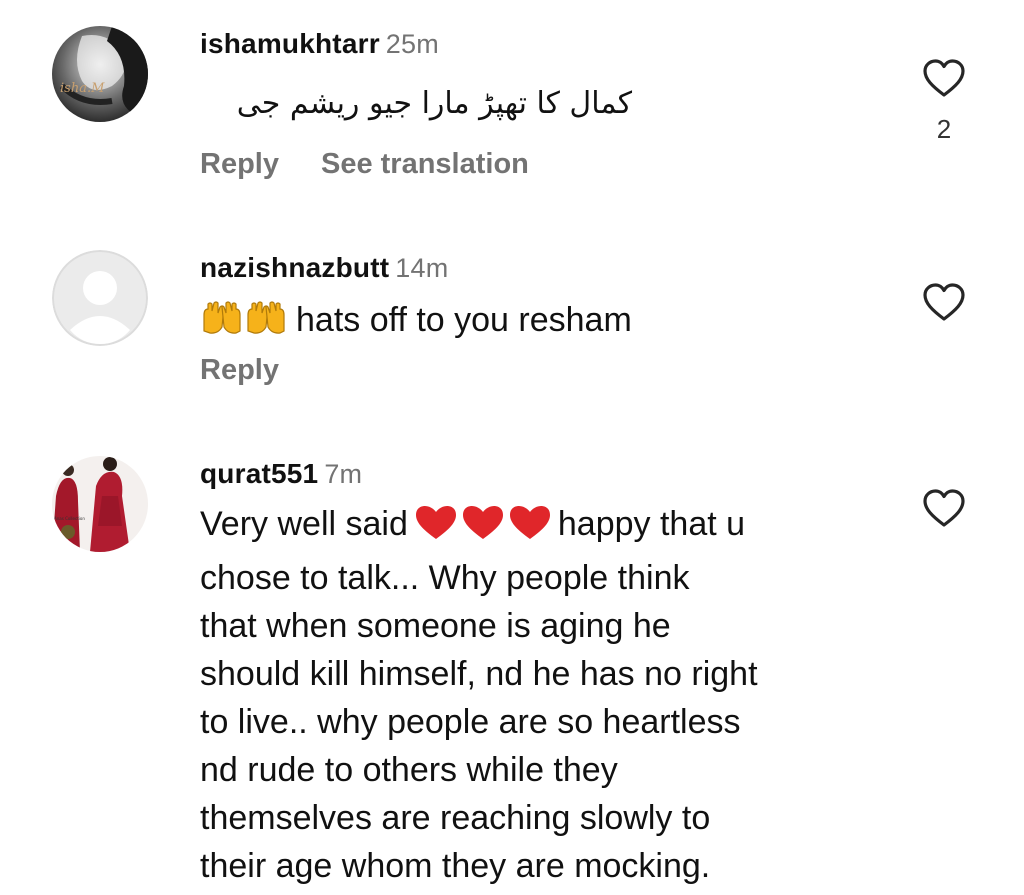 Image resolution: width=1024 pixels, height=895 pixels. What do you see at coordinates (294, 267) in the screenshot?
I see `username-text: nazishnazbutt` at bounding box center [294, 267].